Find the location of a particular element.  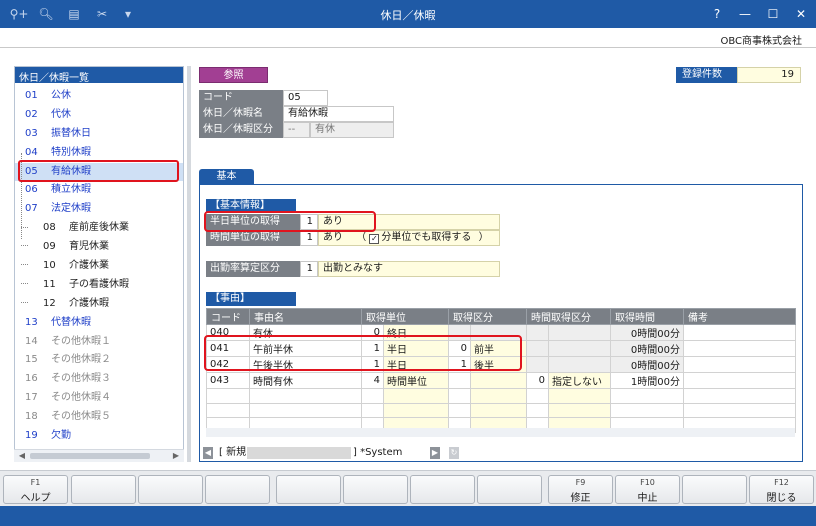

f7-button is located at coordinates (442, 489).